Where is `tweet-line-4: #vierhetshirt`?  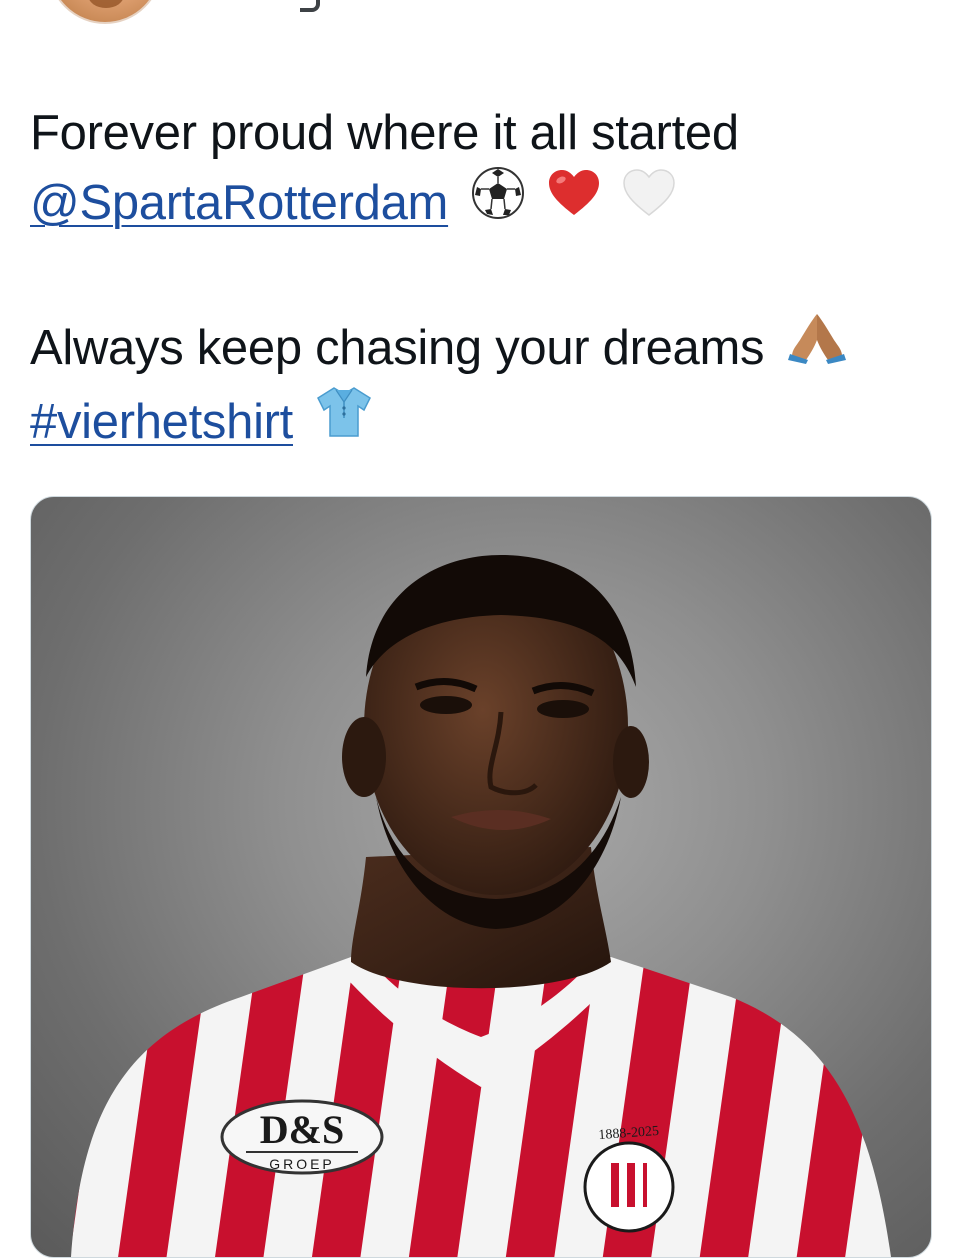 tweet-line-4: #vierhetshirt is located at coordinates (480, 423).